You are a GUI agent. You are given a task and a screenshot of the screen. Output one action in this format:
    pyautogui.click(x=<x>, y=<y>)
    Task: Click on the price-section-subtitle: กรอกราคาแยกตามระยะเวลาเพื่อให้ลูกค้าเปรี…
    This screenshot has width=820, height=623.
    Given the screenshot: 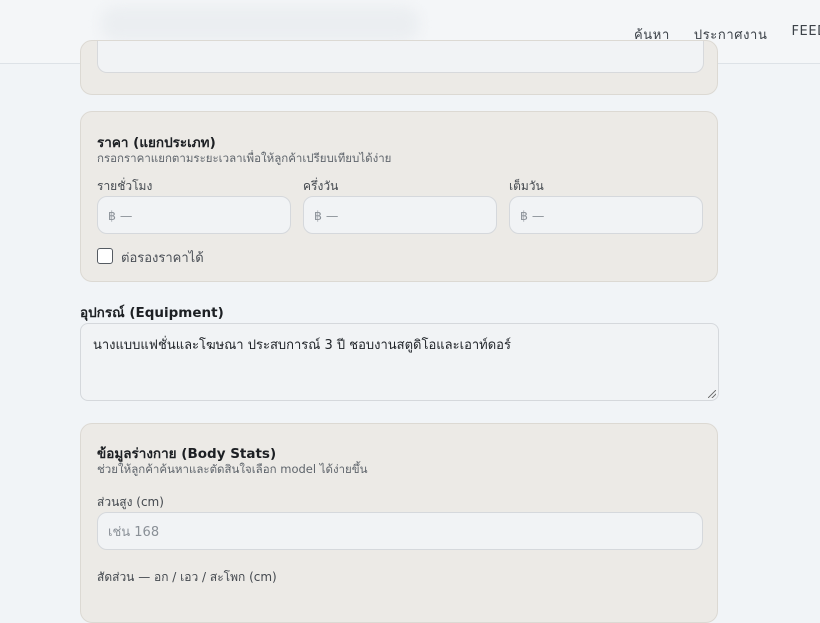 What is the action you would take?
    pyautogui.click(x=244, y=158)
    